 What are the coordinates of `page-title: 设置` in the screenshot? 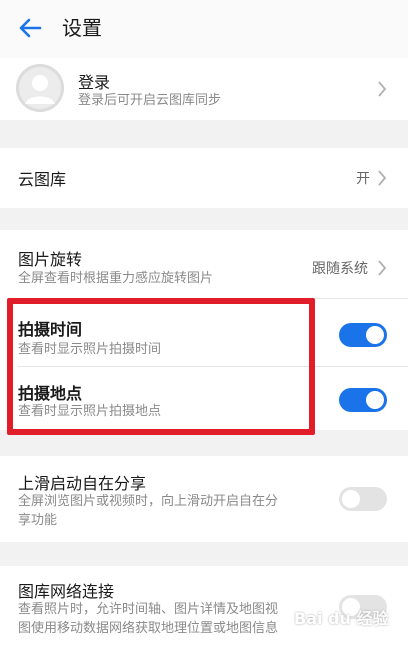 It's located at (82, 28).